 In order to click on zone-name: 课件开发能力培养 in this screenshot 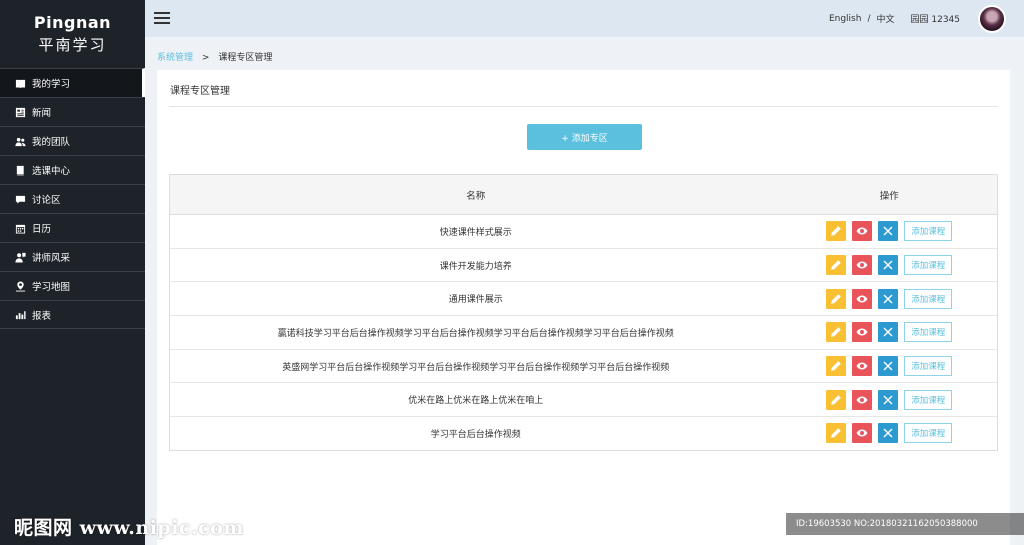, I will do `click(475, 264)`.